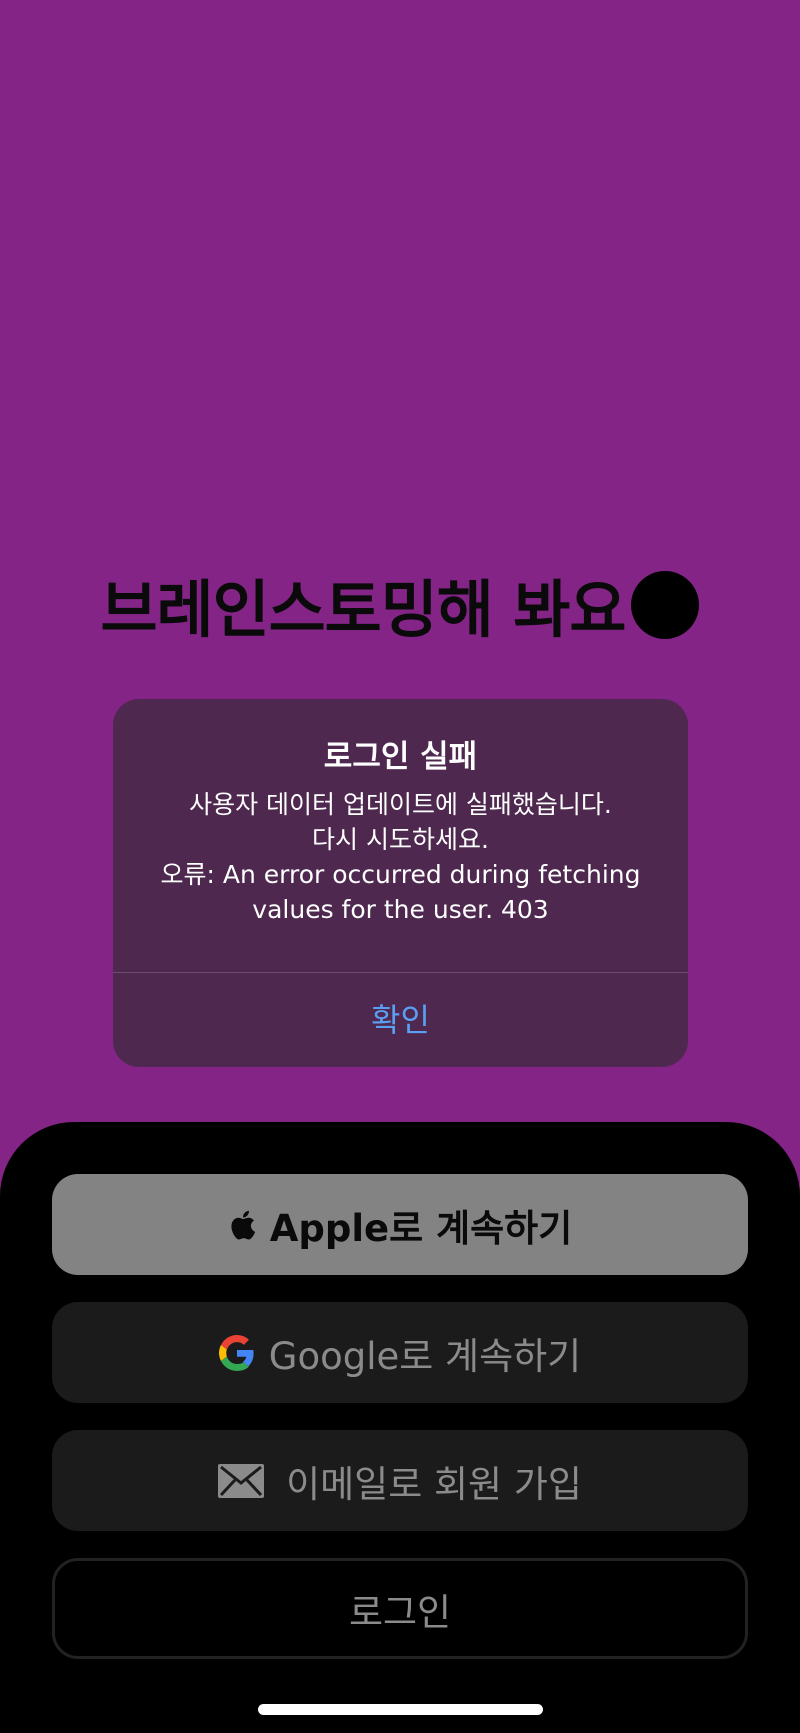  What do you see at coordinates (421, 1228) in the screenshot?
I see `continue-with-apple-label: Apple로 계속하기` at bounding box center [421, 1228].